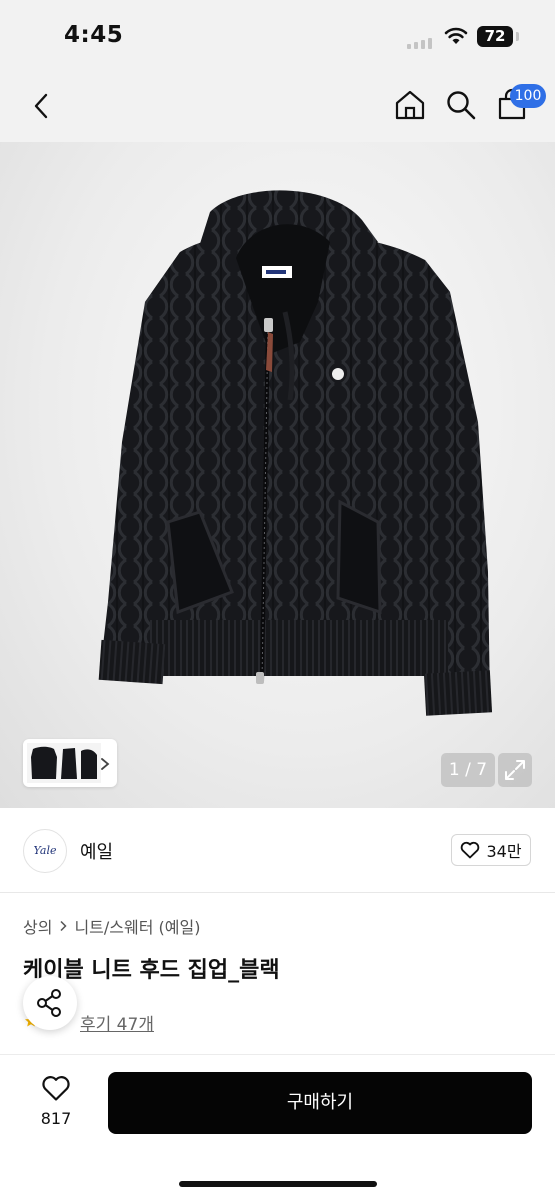  Describe the element at coordinates (456, 35) in the screenshot. I see `wifi-icon` at that location.